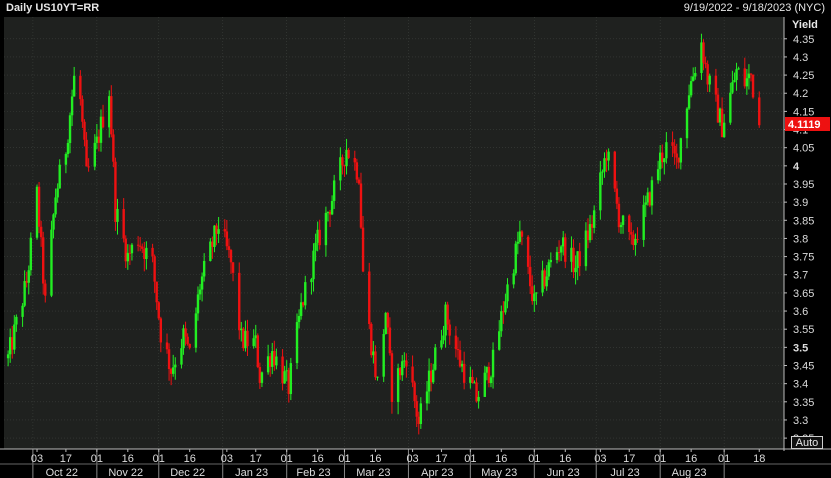 The height and width of the screenshot is (478, 831). I want to click on x-tick-label: 18, so click(759, 459).